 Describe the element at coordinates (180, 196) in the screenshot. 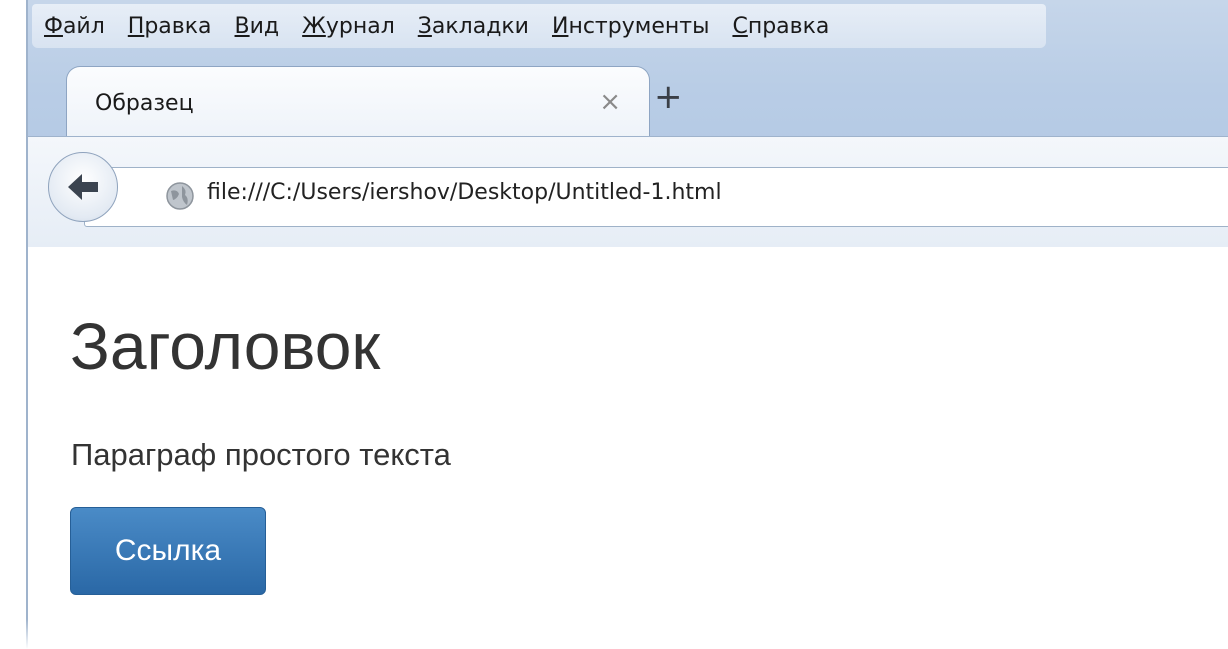

I see `globe-icon` at that location.